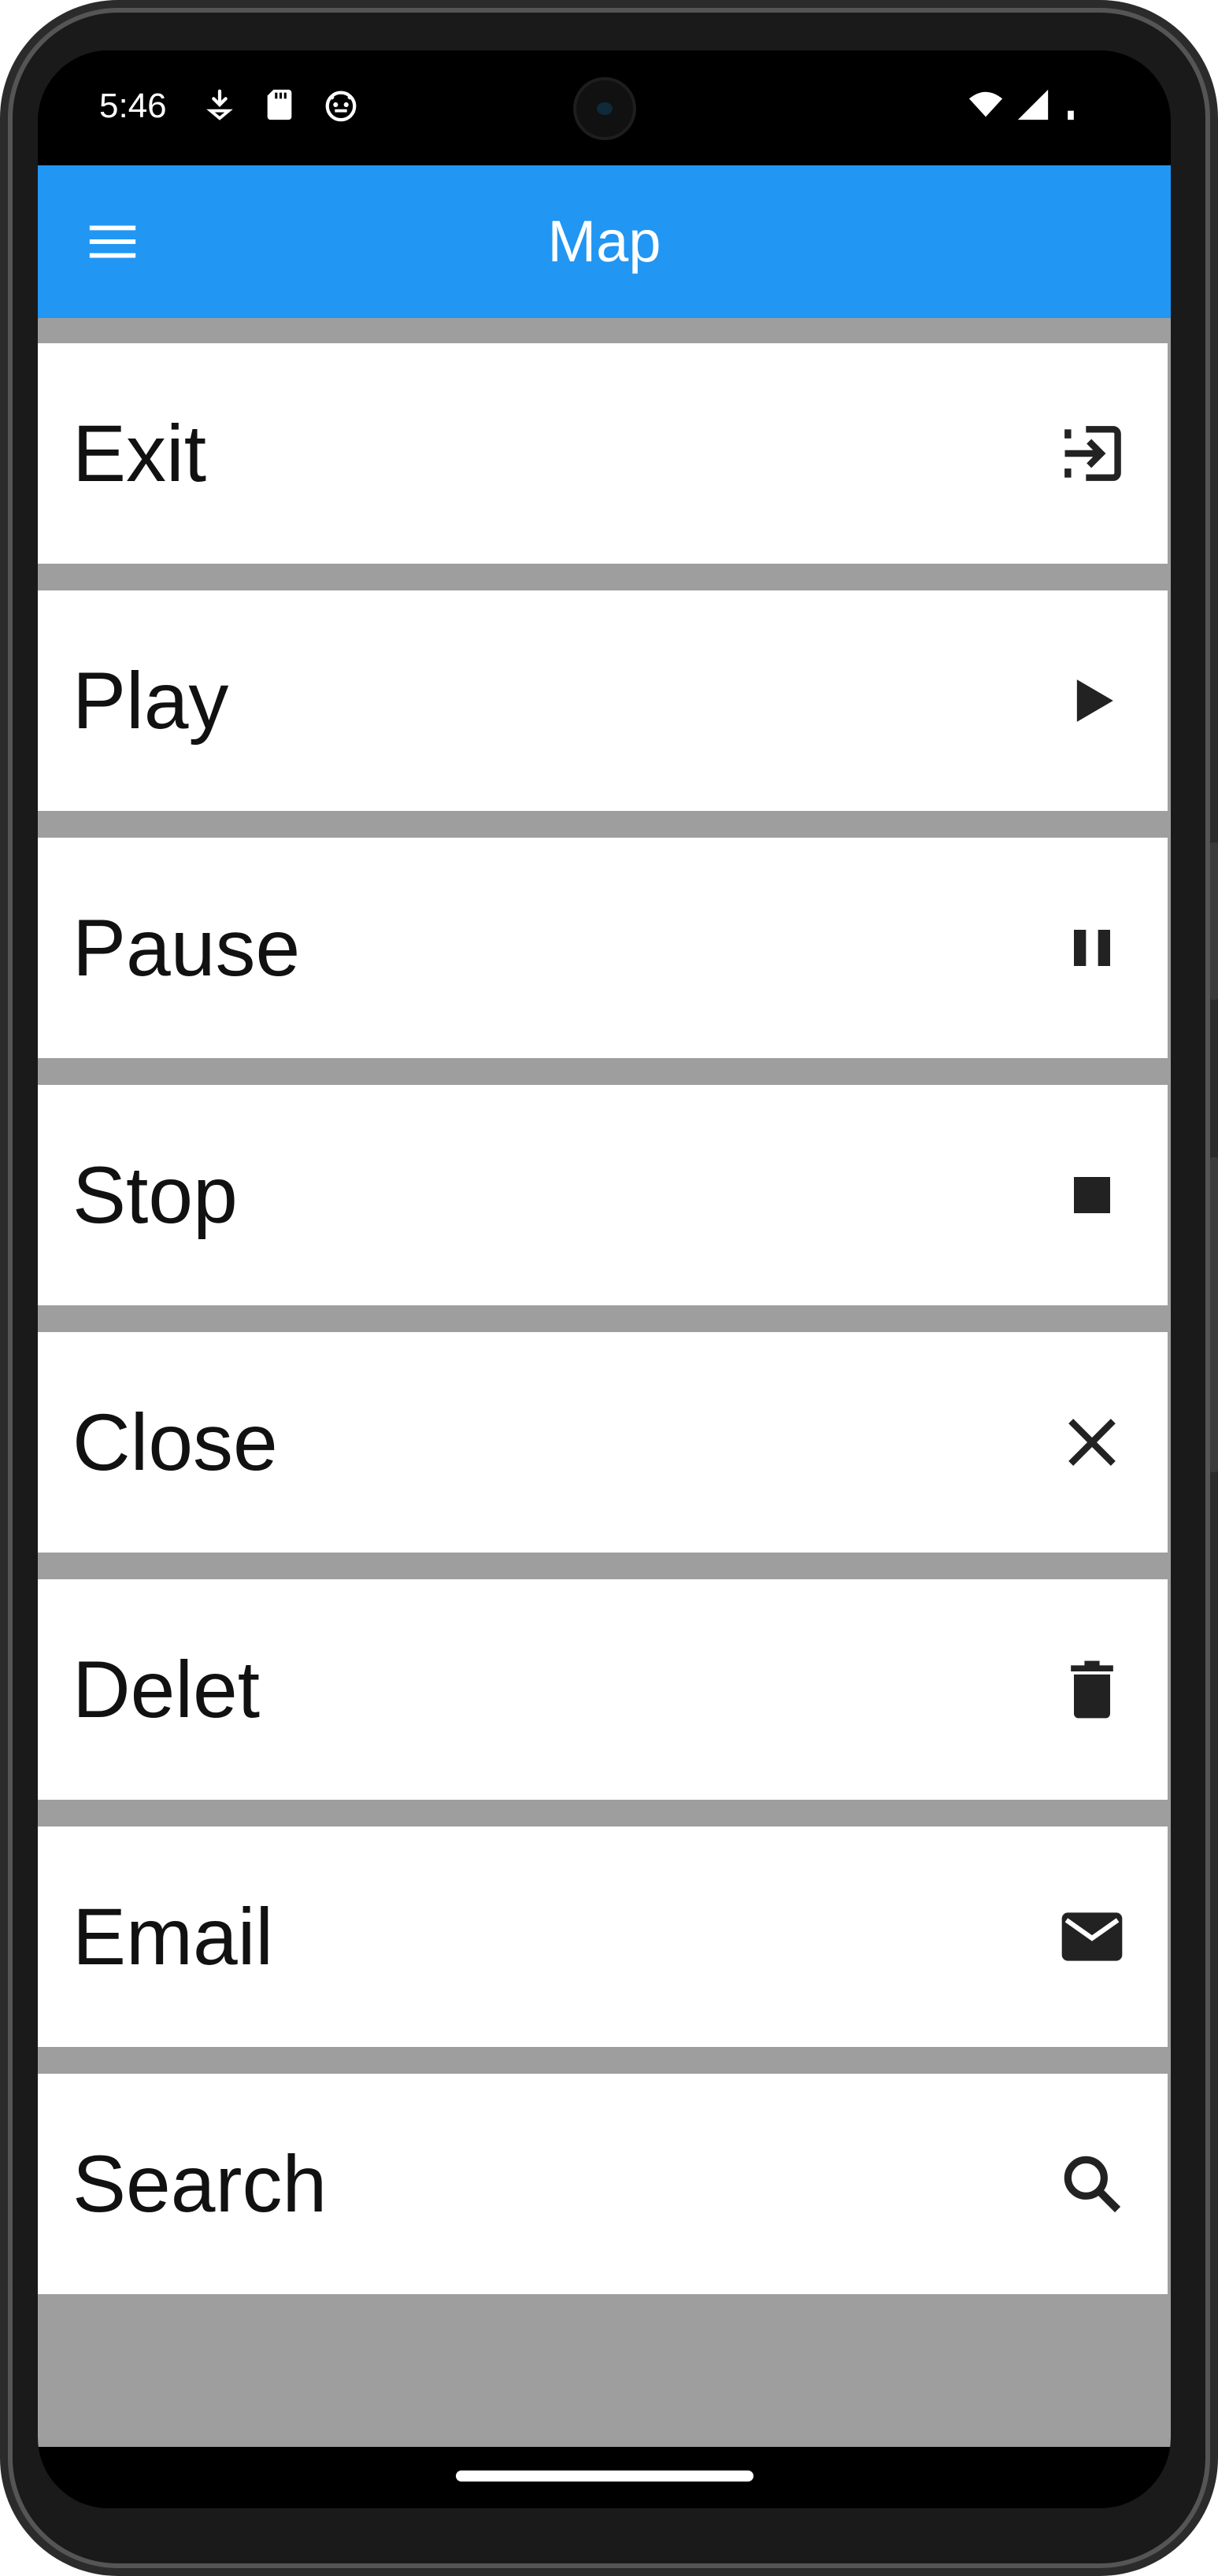 The height and width of the screenshot is (2576, 1218). Describe the element at coordinates (155, 1195) in the screenshot. I see `list-item-label: Stop` at that location.